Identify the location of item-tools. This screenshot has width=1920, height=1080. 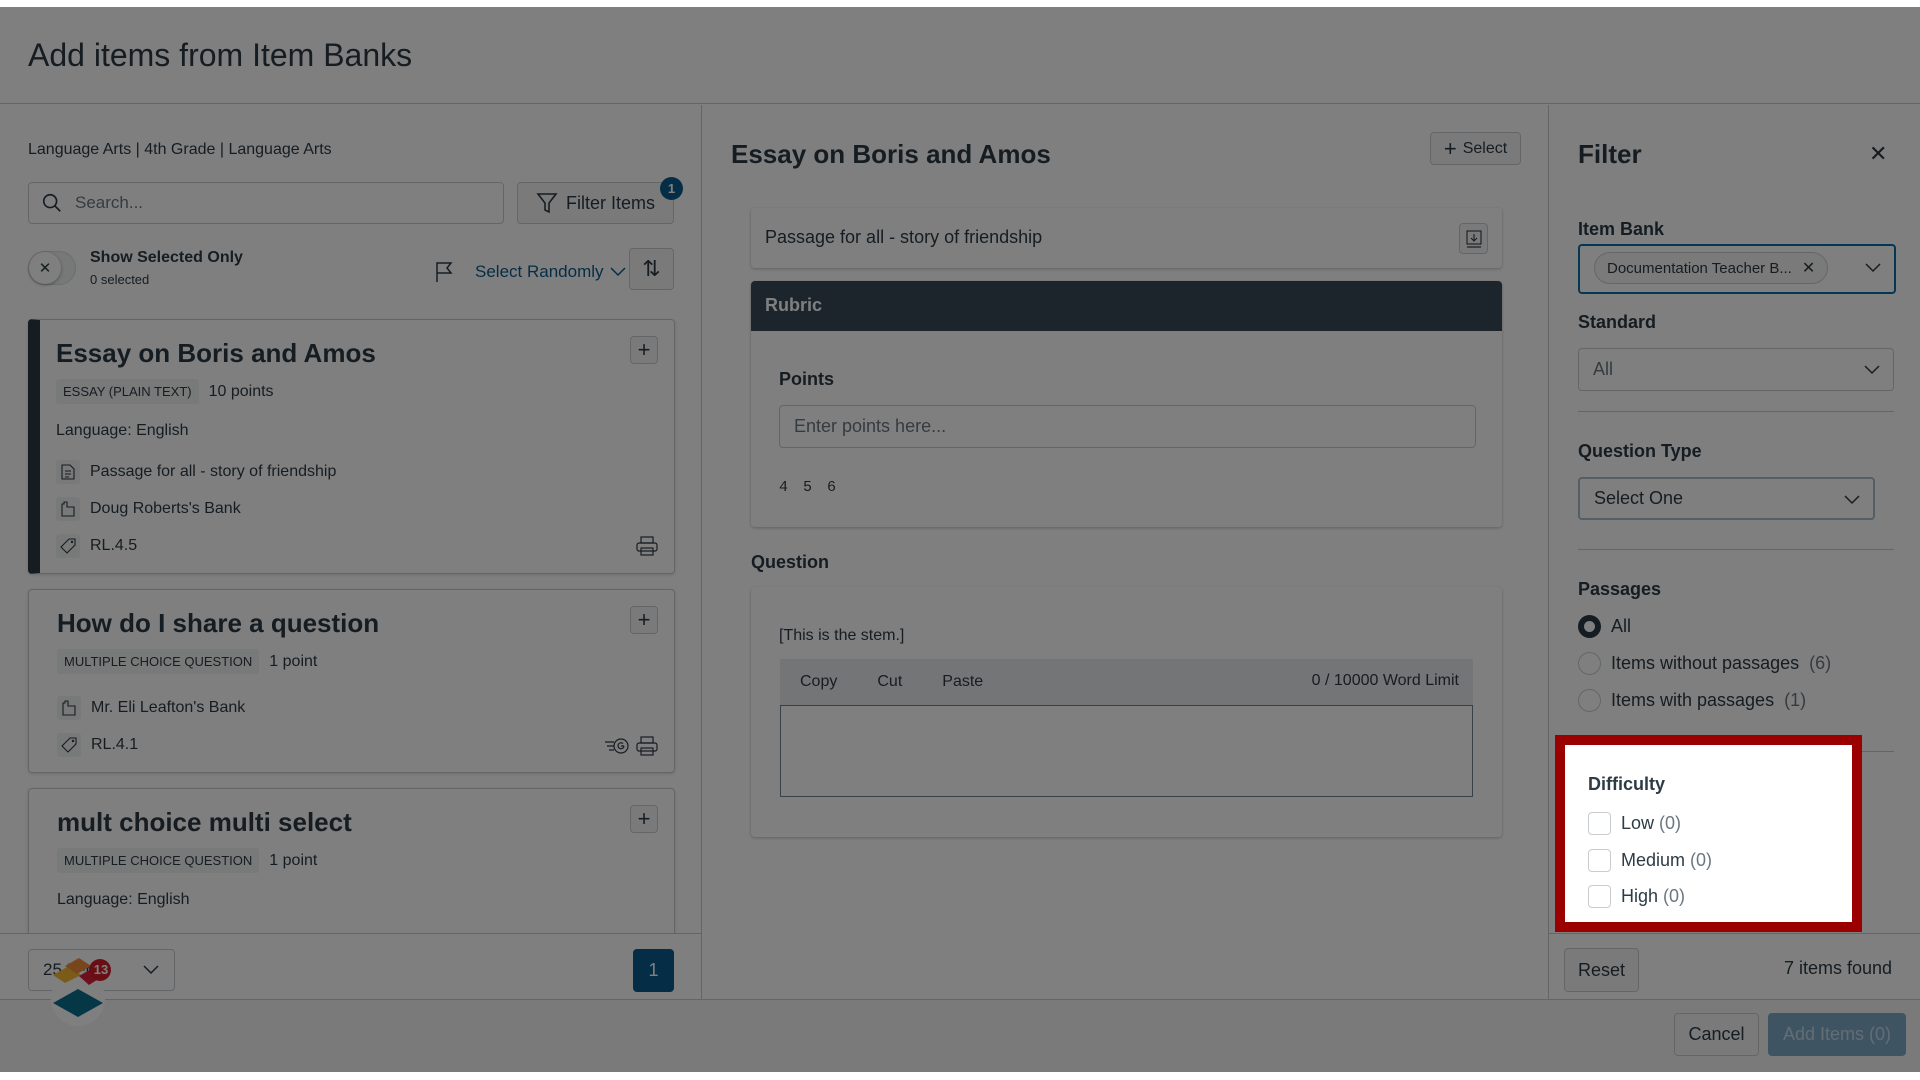
(647, 546).